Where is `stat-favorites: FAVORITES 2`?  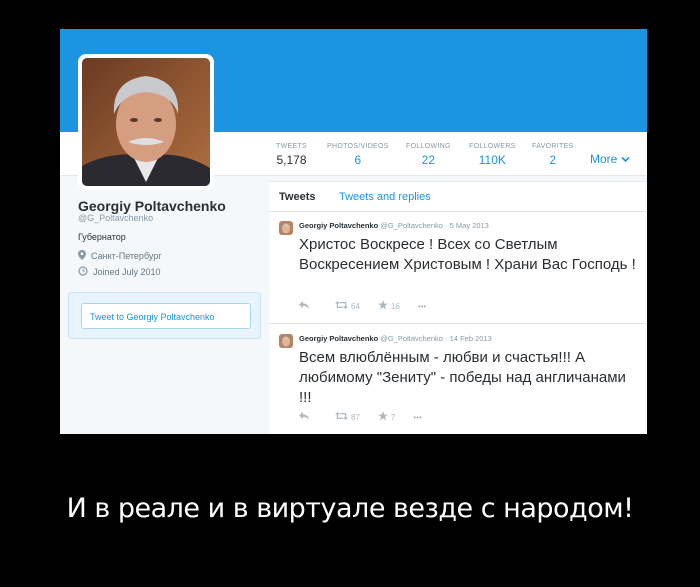
stat-favorites: FAVORITES 2 is located at coordinates (552, 155).